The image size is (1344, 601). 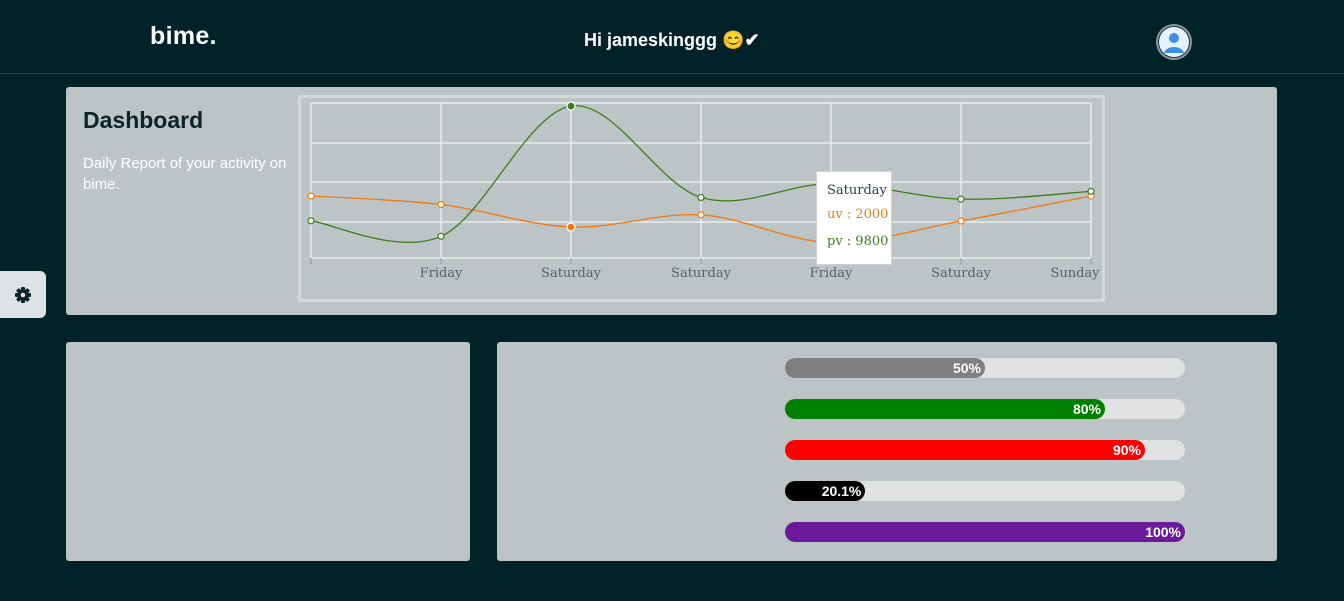 I want to click on left-card, so click(x=268, y=451).